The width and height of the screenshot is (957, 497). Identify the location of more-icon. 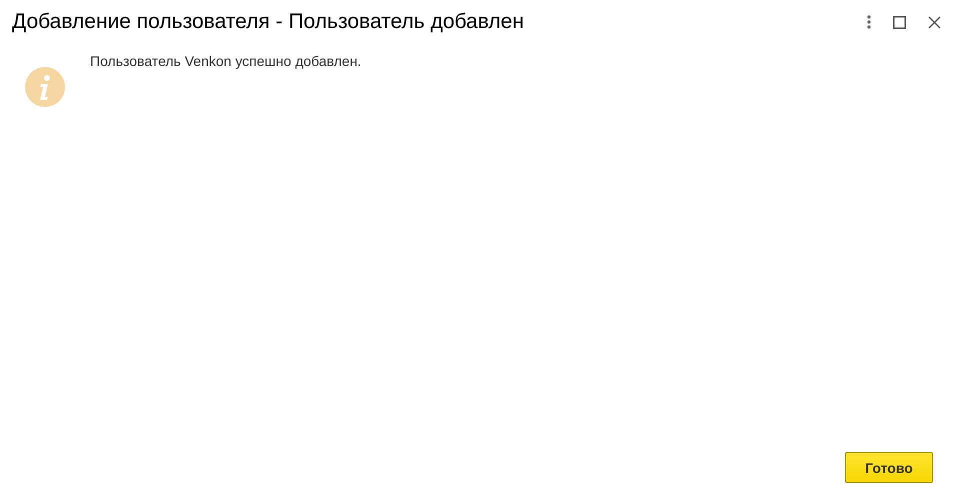
(869, 22).